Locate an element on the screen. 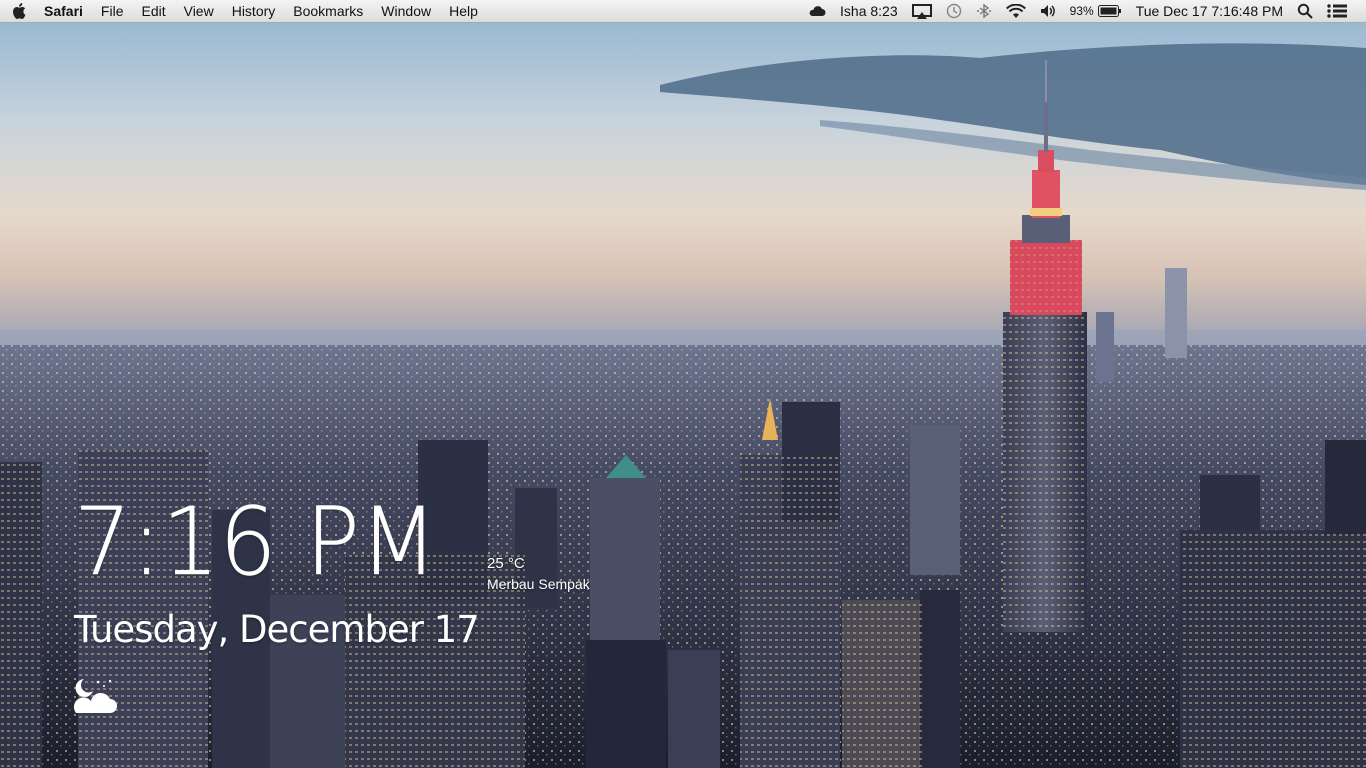  apple-icon is located at coordinates (19, 11).